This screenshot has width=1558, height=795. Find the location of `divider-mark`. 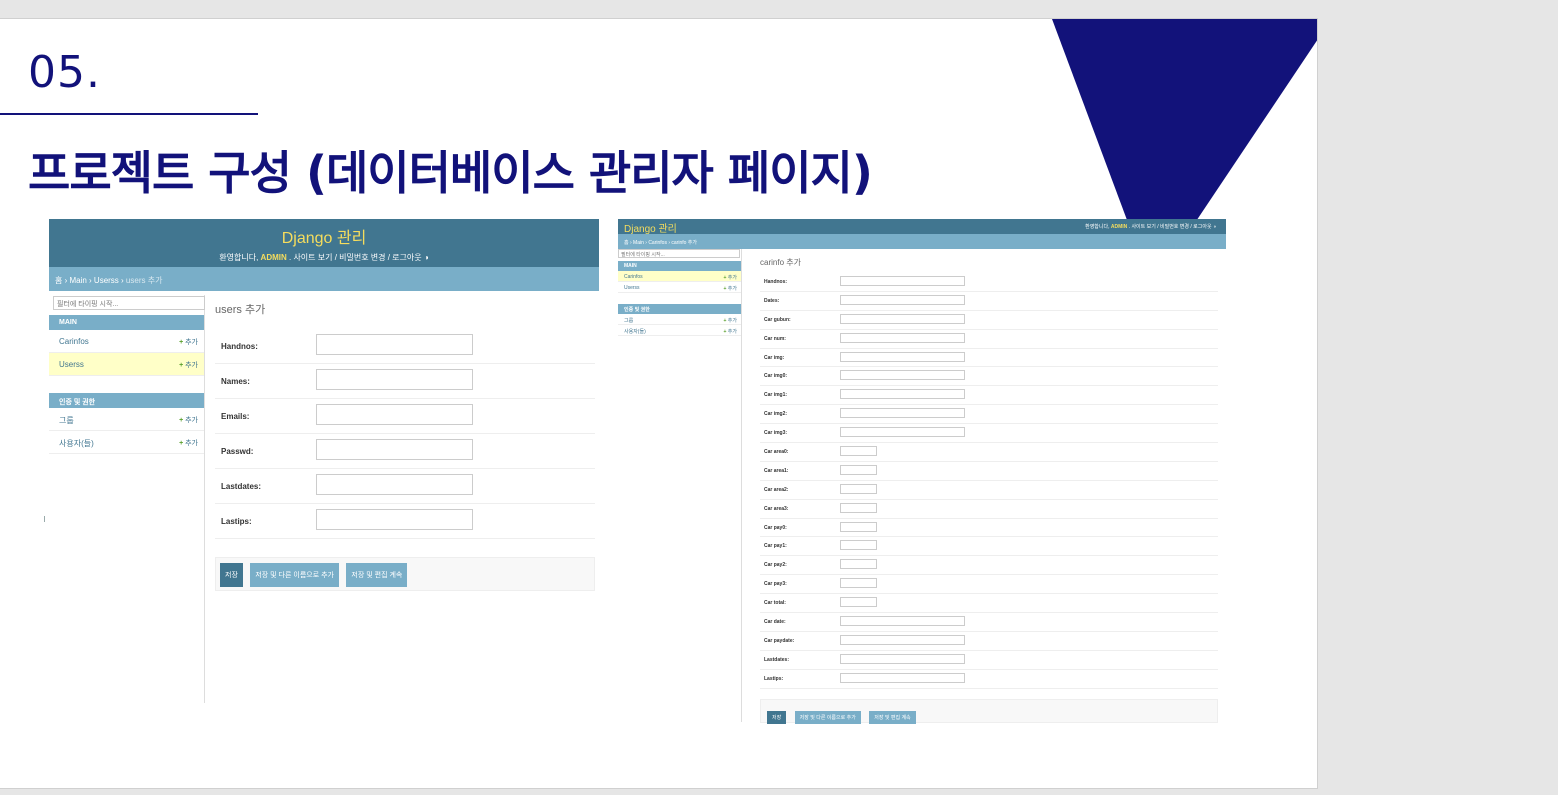

divider-mark is located at coordinates (44, 519).